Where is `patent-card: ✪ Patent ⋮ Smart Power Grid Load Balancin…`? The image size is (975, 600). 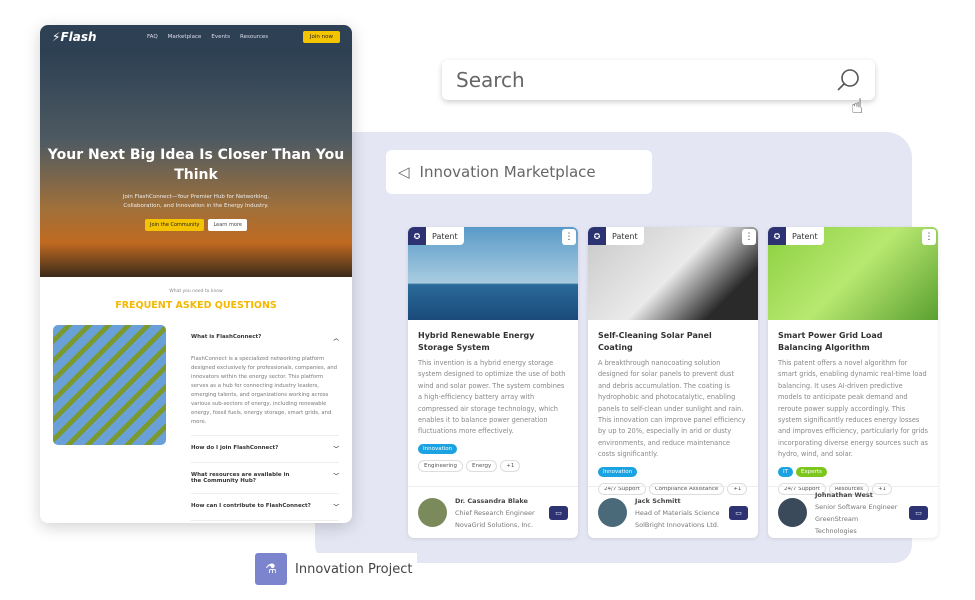 patent-card: ✪ Patent ⋮ Smart Power Grid Load Balancin… is located at coordinates (853, 382).